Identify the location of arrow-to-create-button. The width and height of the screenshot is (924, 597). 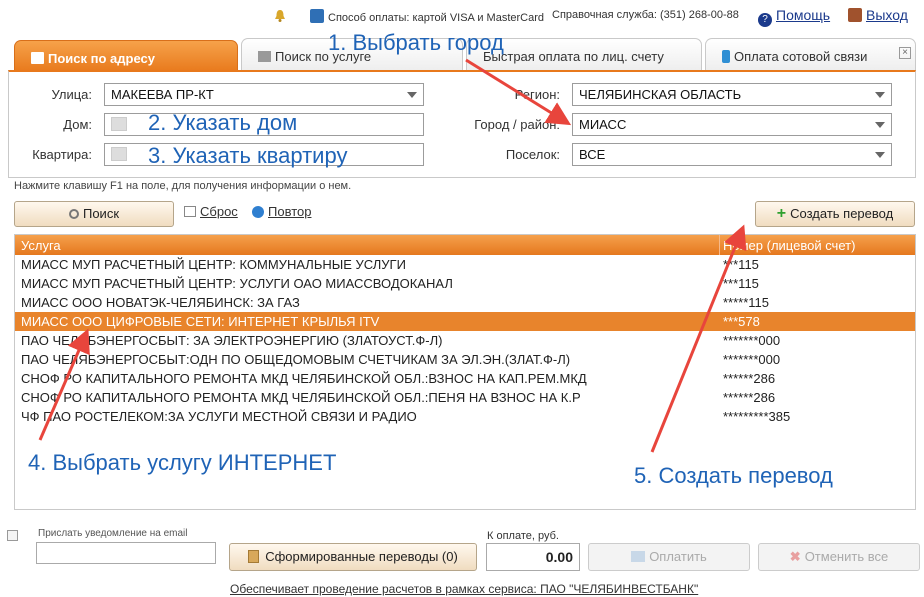
(698, 338).